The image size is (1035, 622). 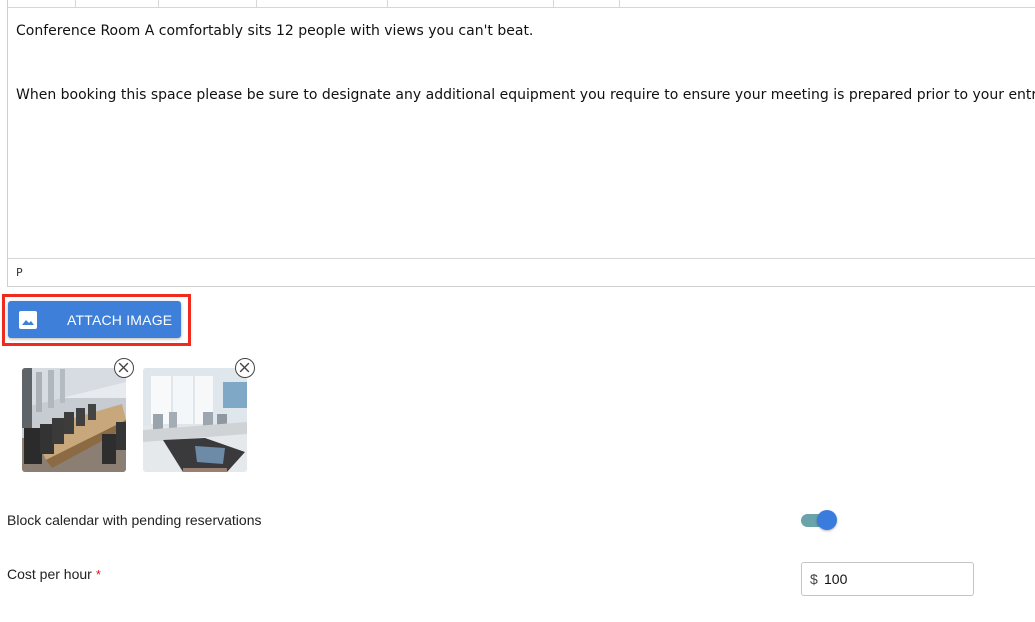 I want to click on toggle-thumb, so click(x=827, y=520).